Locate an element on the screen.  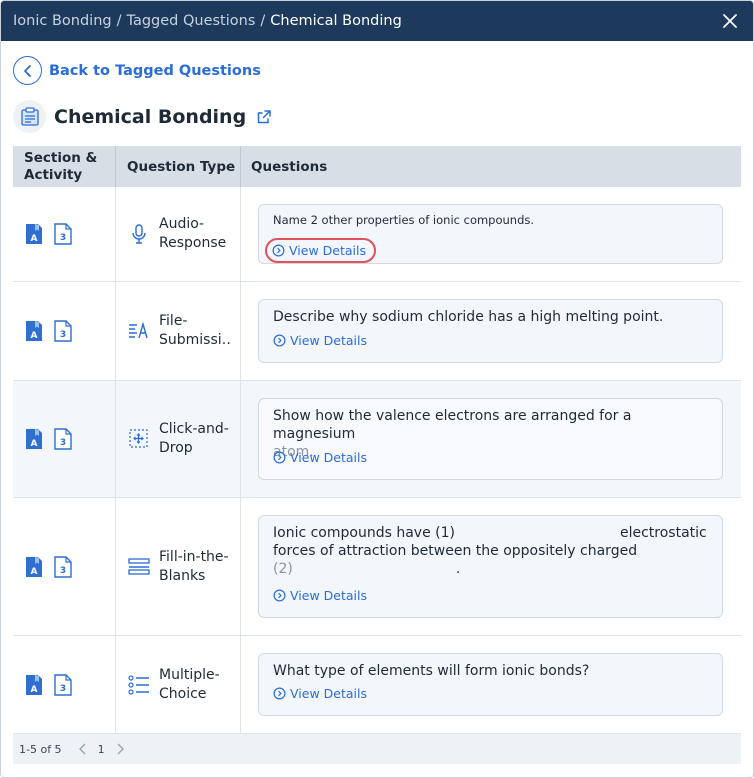
assessment-icon is located at coordinates (29, 116).